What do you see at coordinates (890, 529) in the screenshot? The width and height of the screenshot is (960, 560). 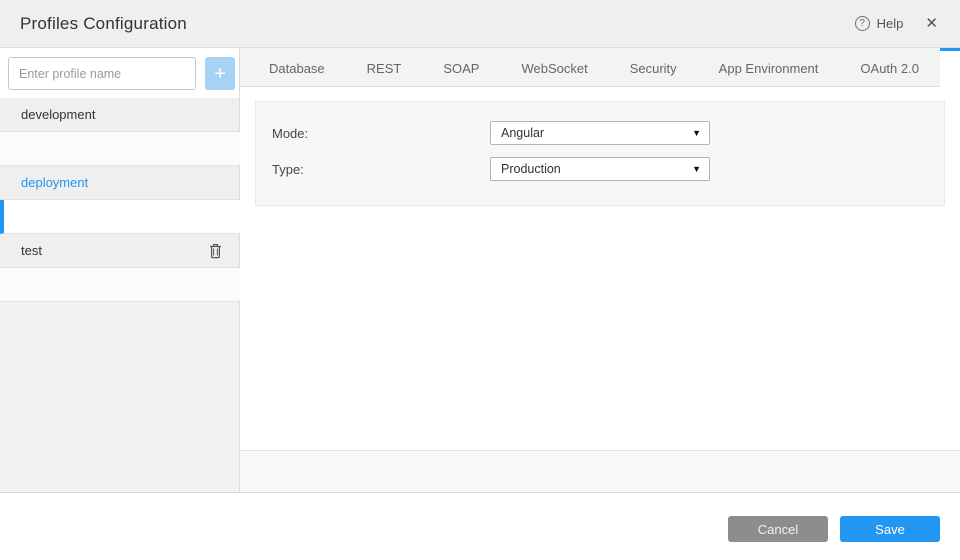 I see `save-button: Save` at bounding box center [890, 529].